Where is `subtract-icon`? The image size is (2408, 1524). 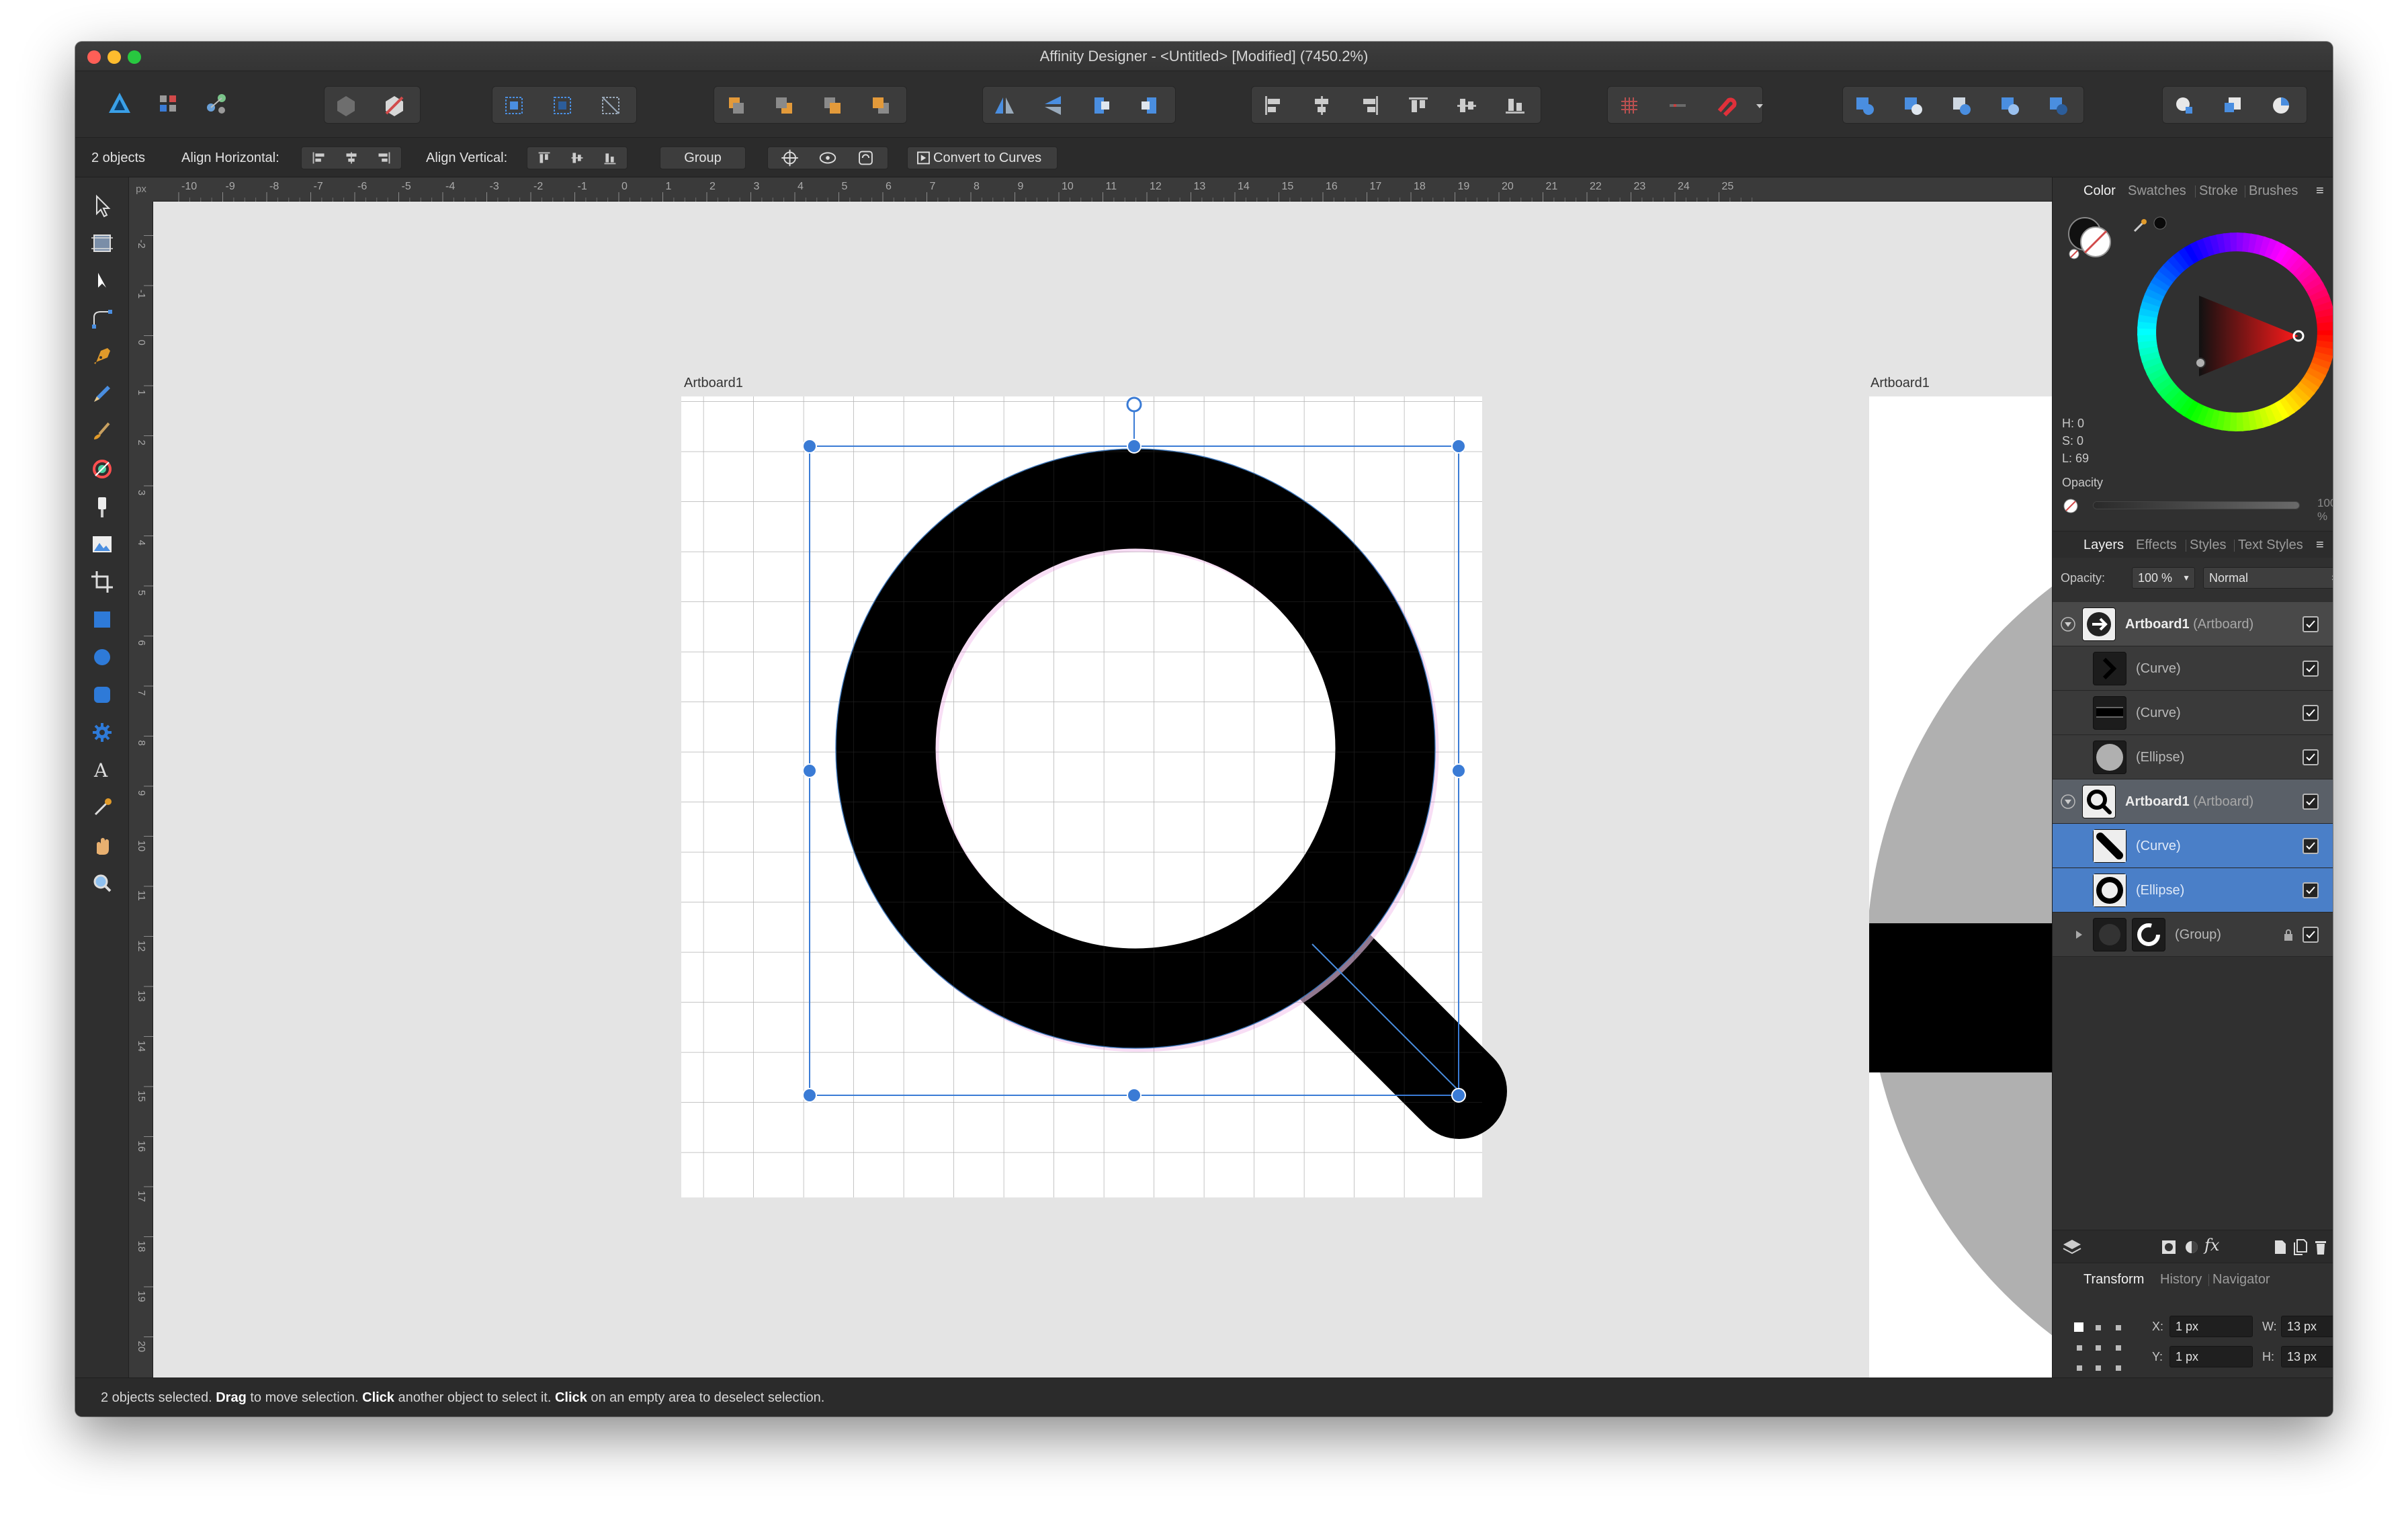 subtract-icon is located at coordinates (1912, 105).